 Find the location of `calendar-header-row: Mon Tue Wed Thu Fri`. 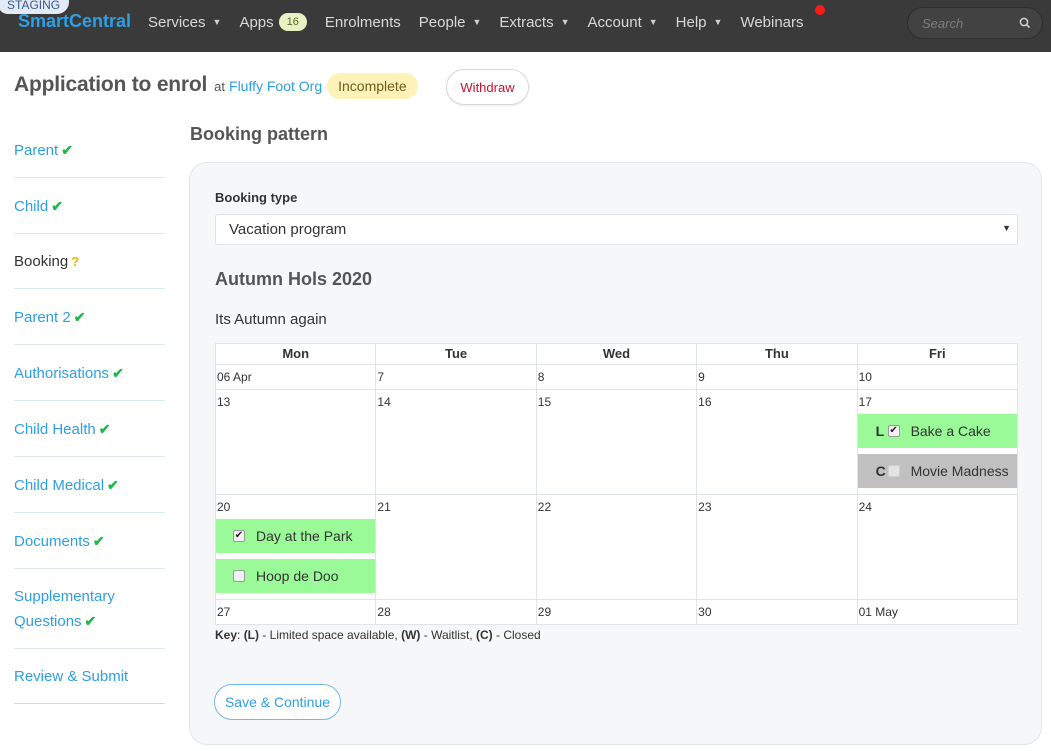

calendar-header-row: Mon Tue Wed Thu Fri is located at coordinates (616, 354).